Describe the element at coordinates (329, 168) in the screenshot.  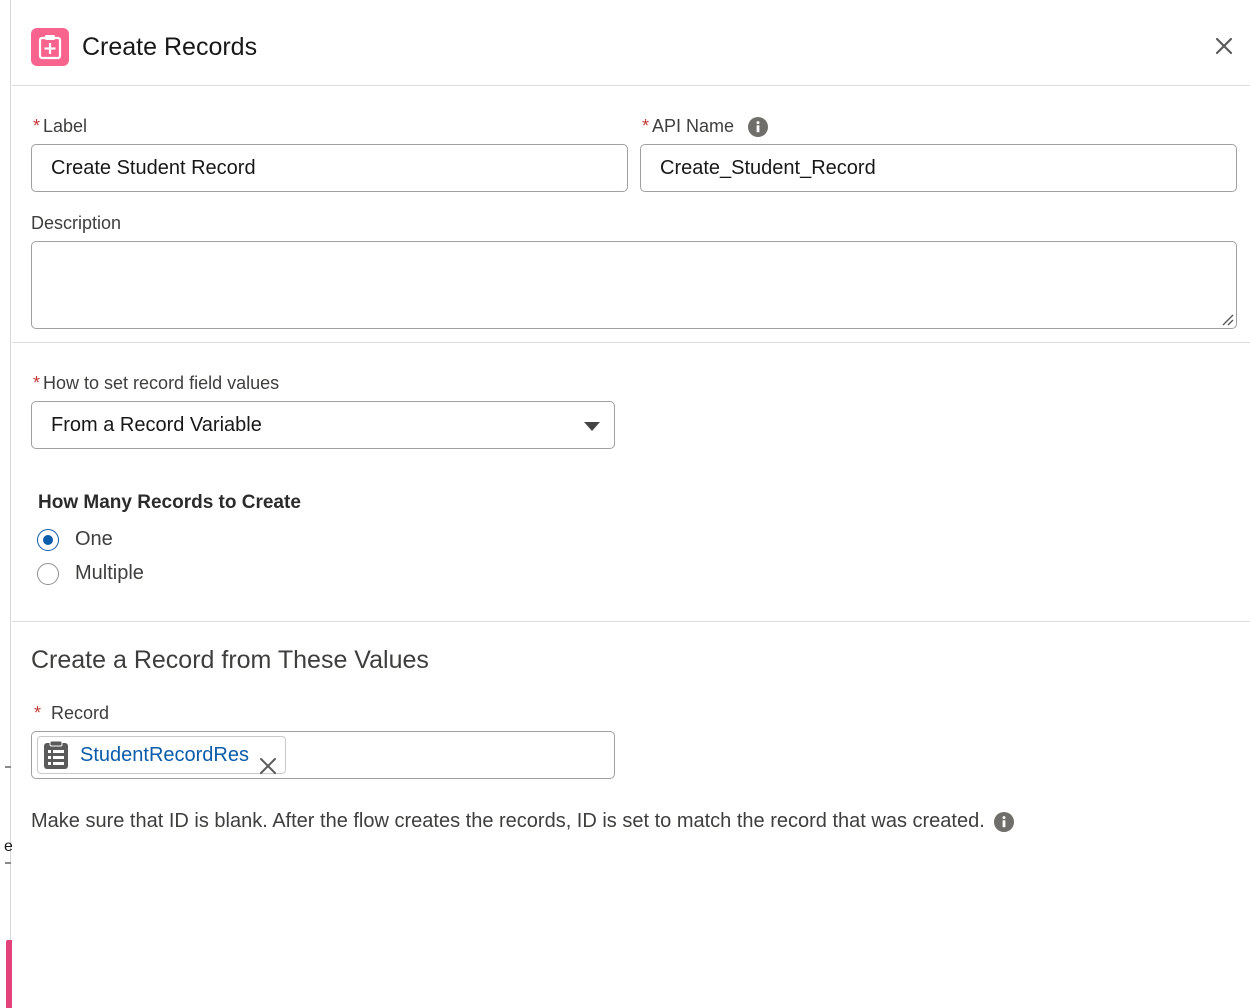
I see `label-input: Create Student Record` at that location.